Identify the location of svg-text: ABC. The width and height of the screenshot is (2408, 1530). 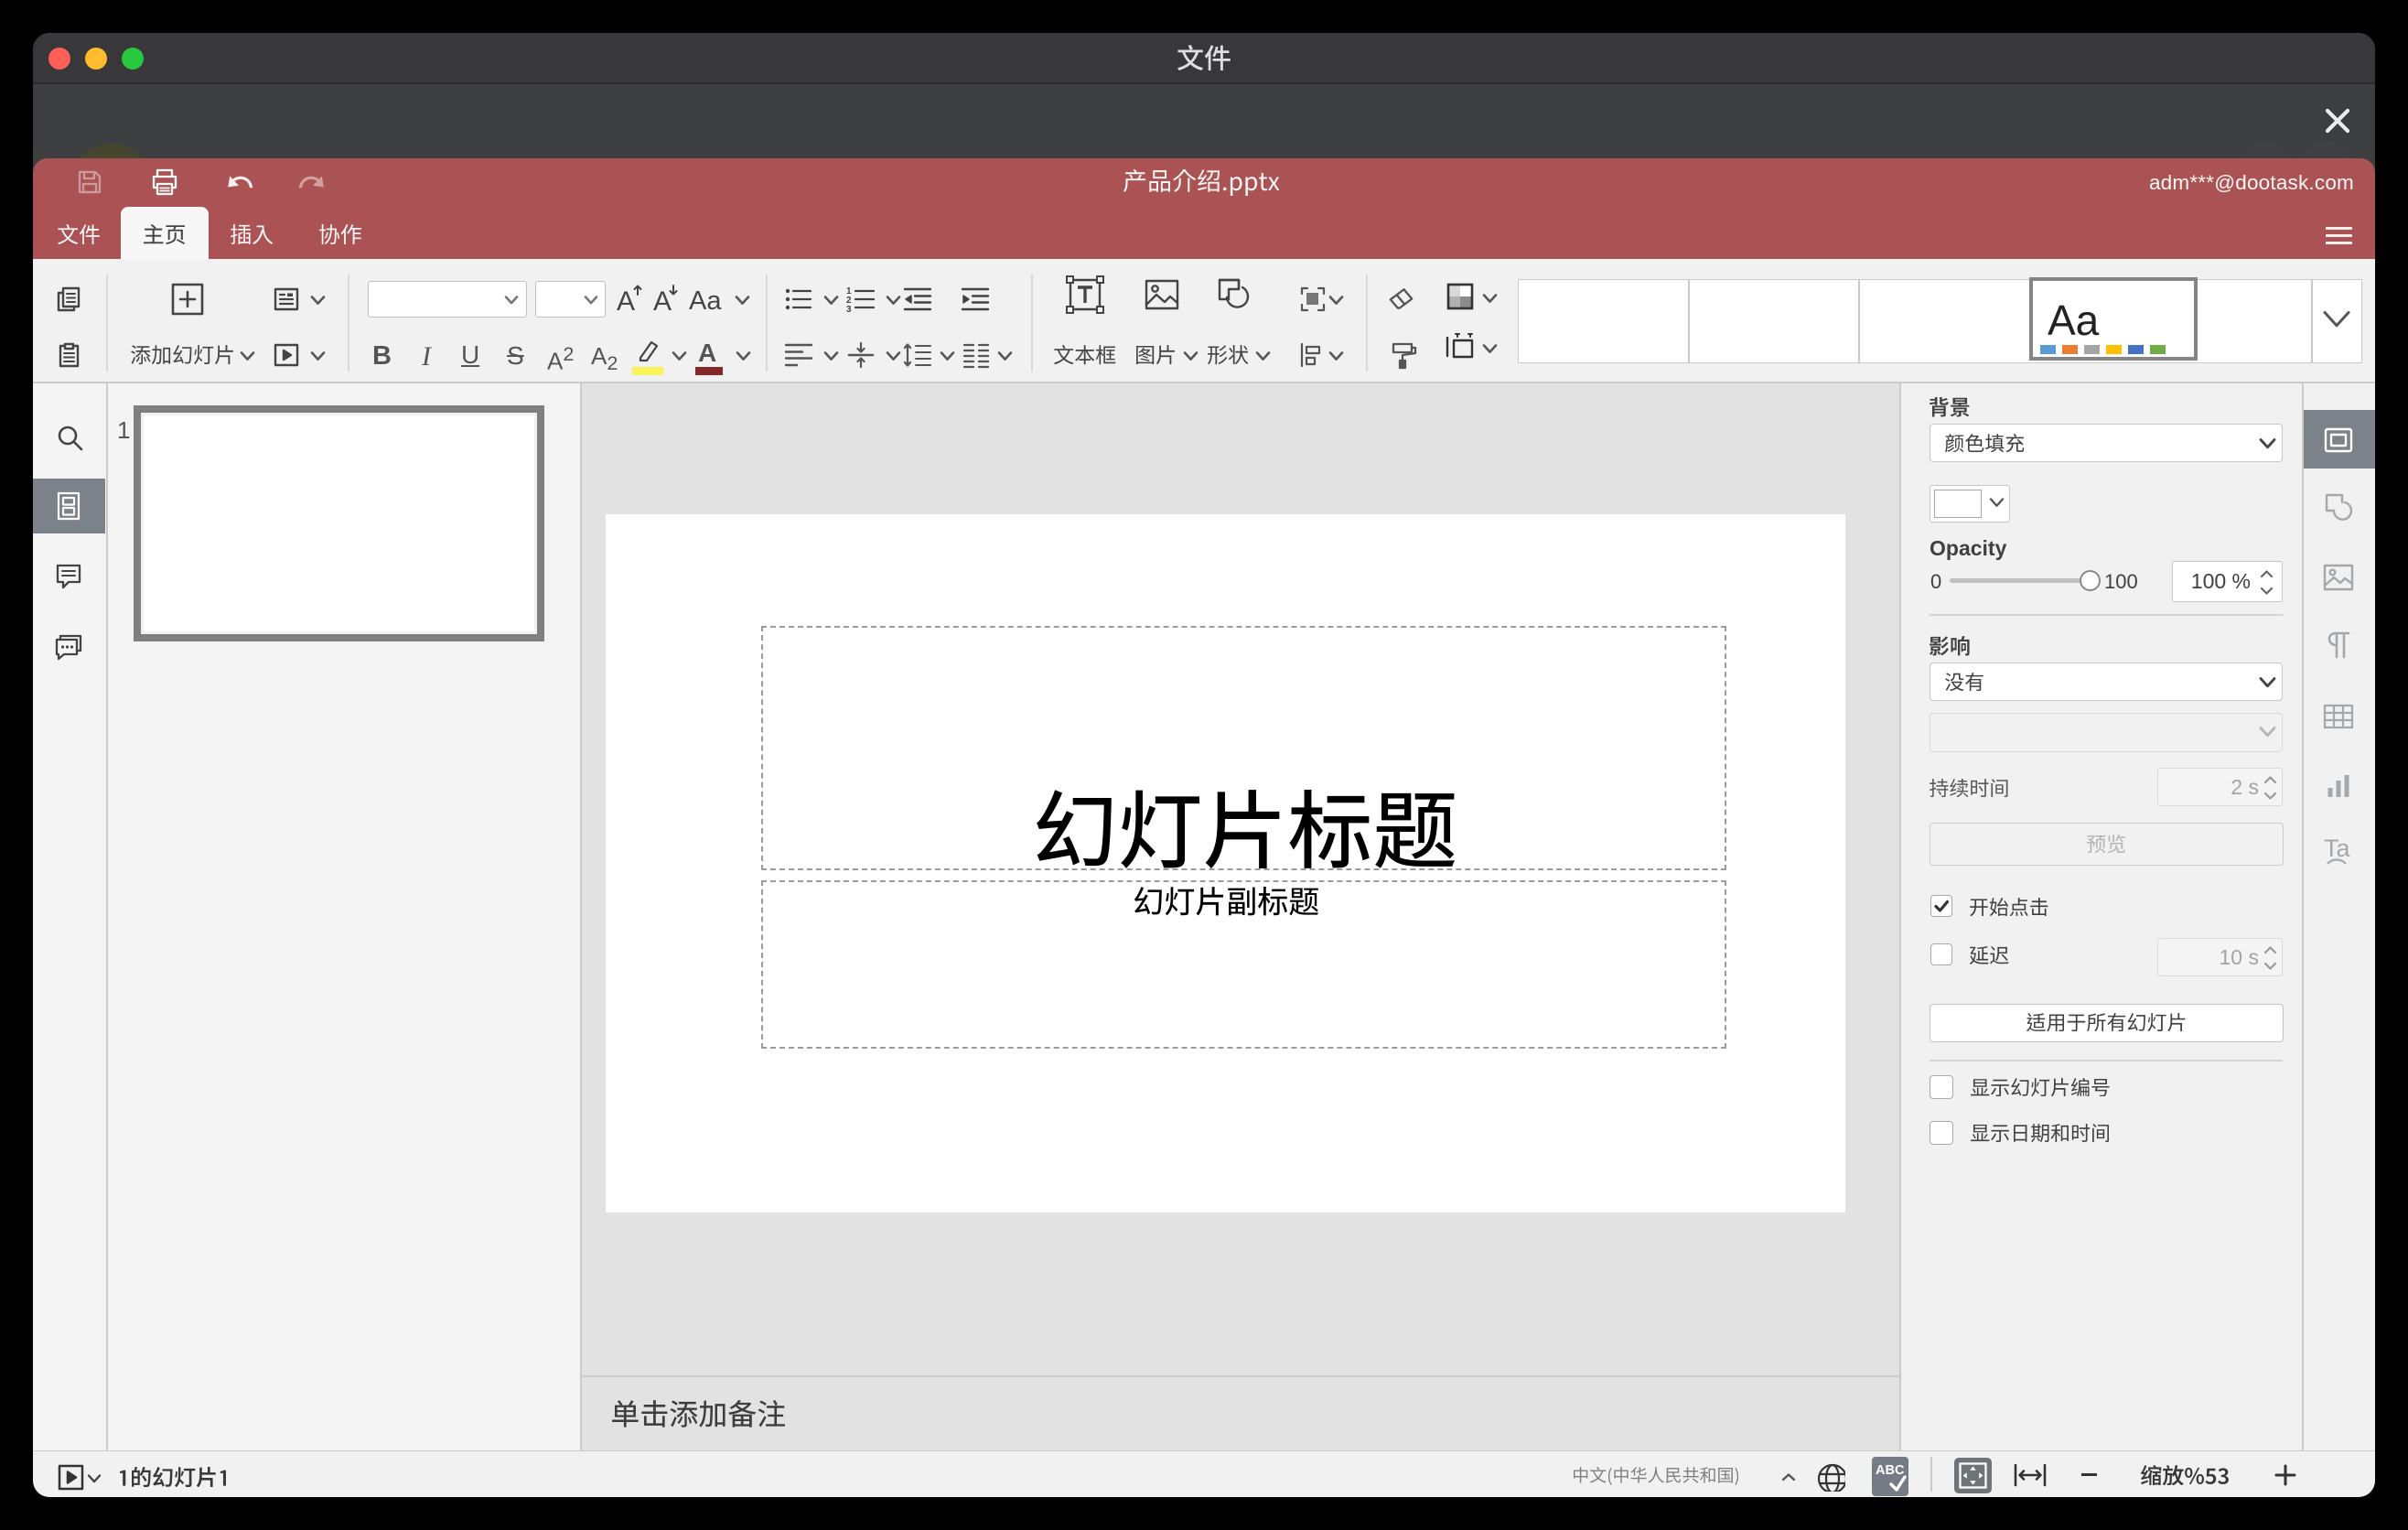
(1890, 1470).